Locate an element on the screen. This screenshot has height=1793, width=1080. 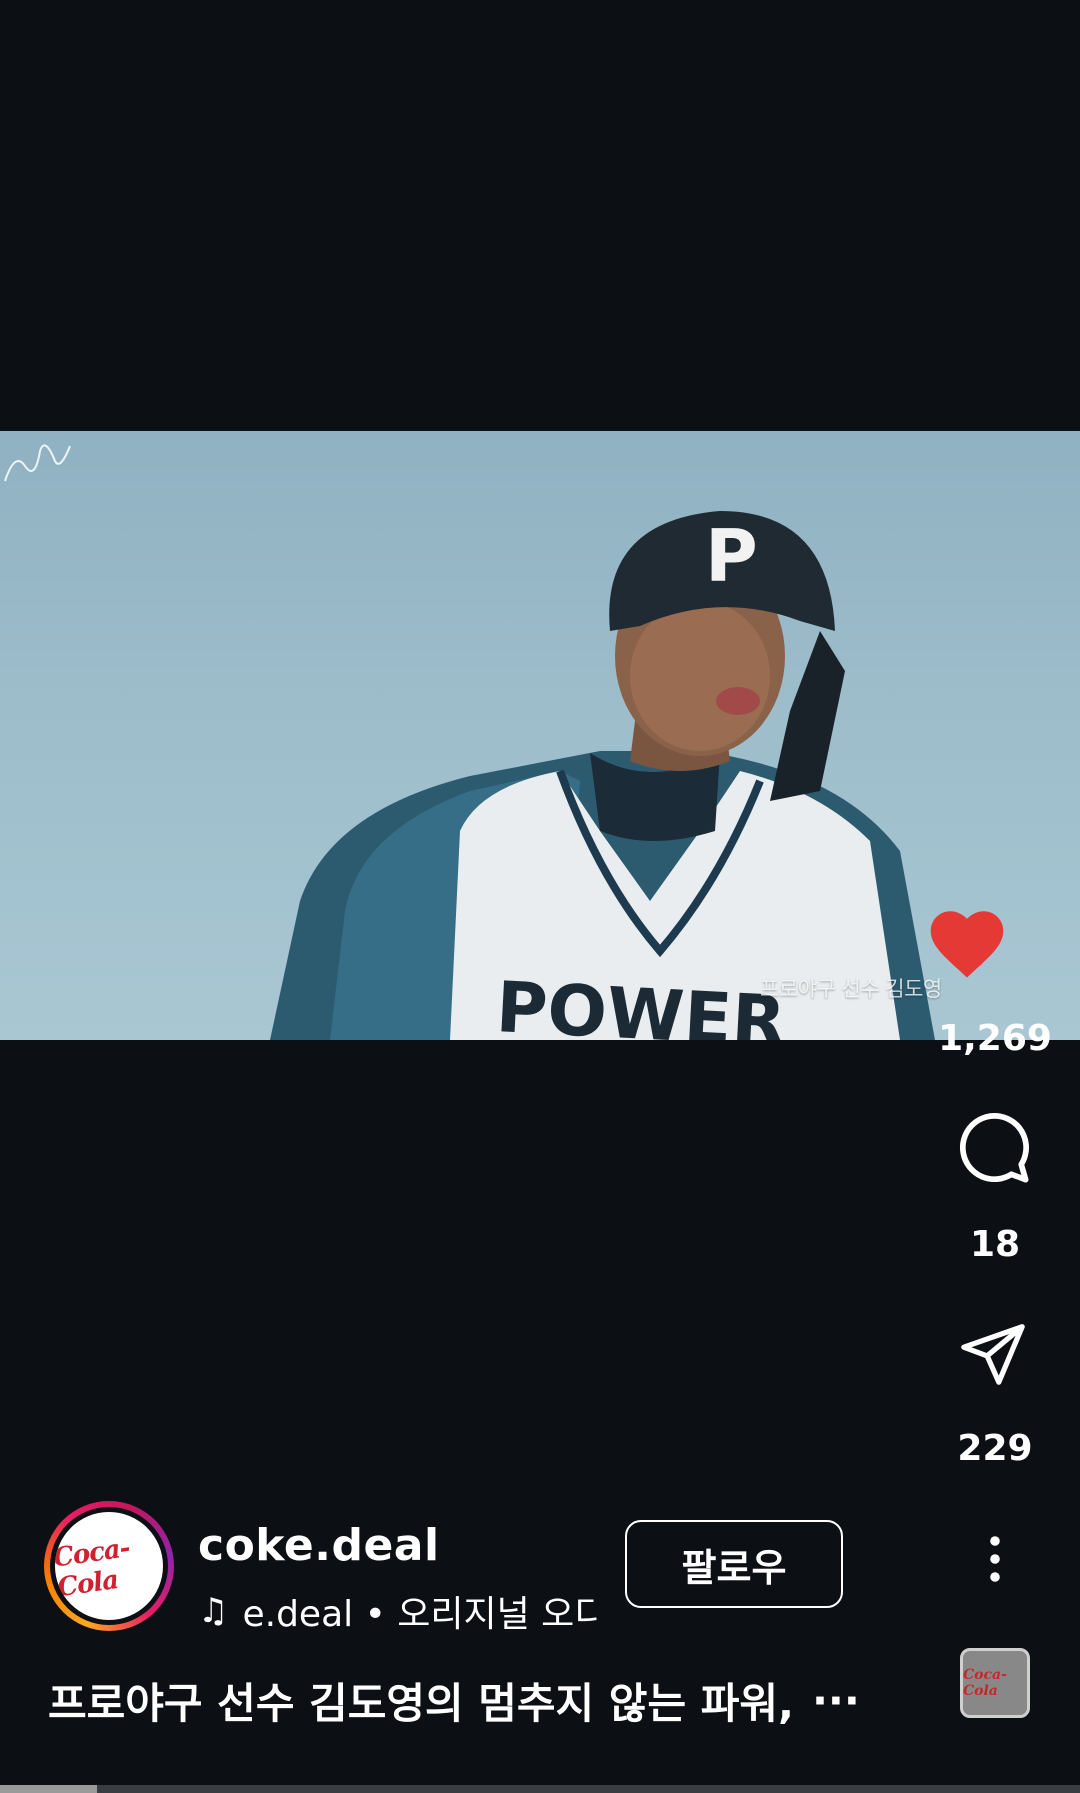
comment-count: 18 is located at coordinates (995, 1244).